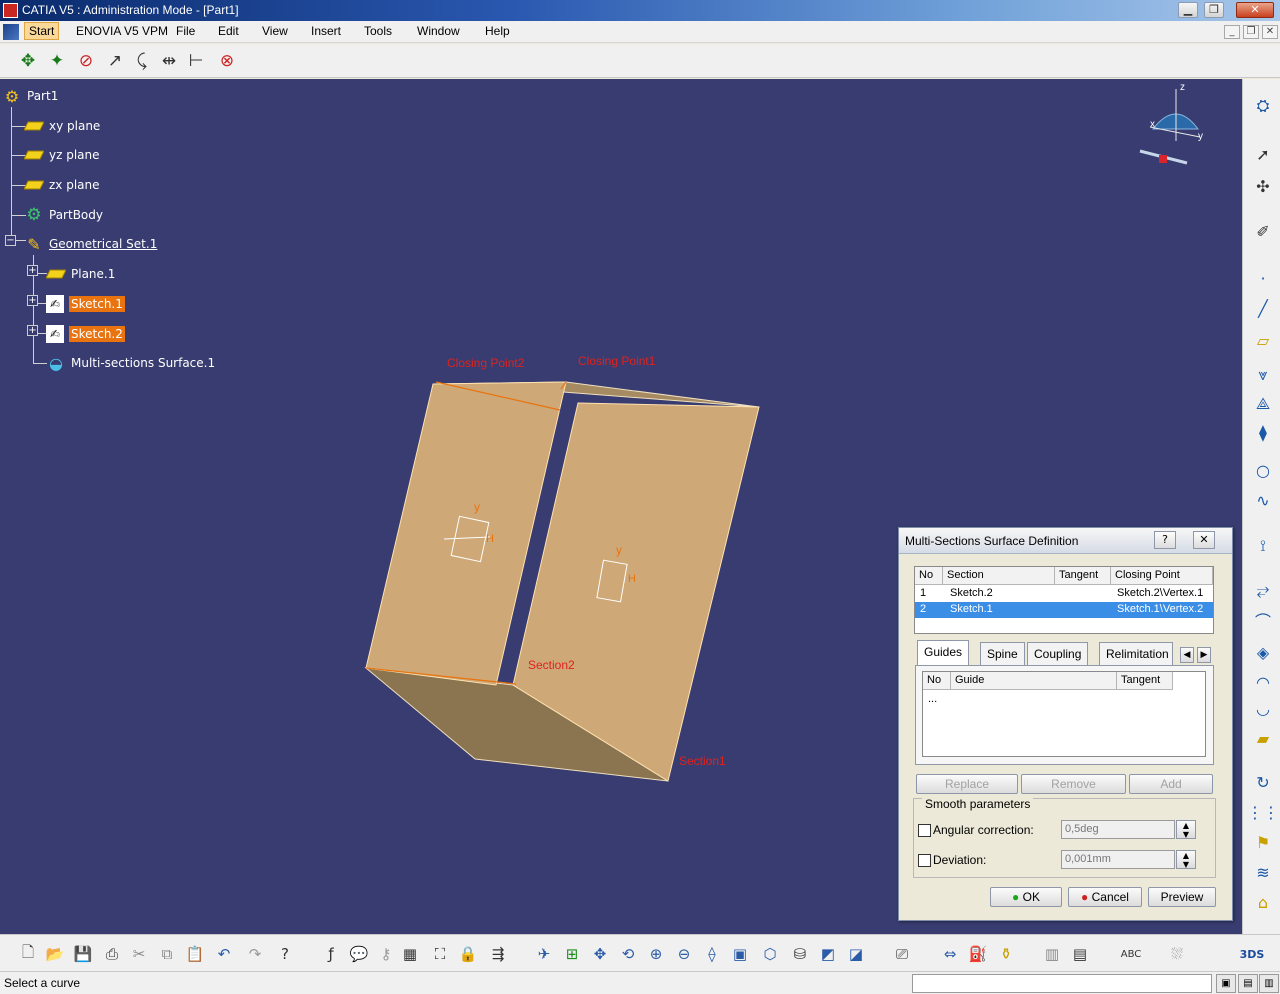  Describe the element at coordinates (1263, 708) in the screenshot. I see `blend-icon: ◡` at that location.